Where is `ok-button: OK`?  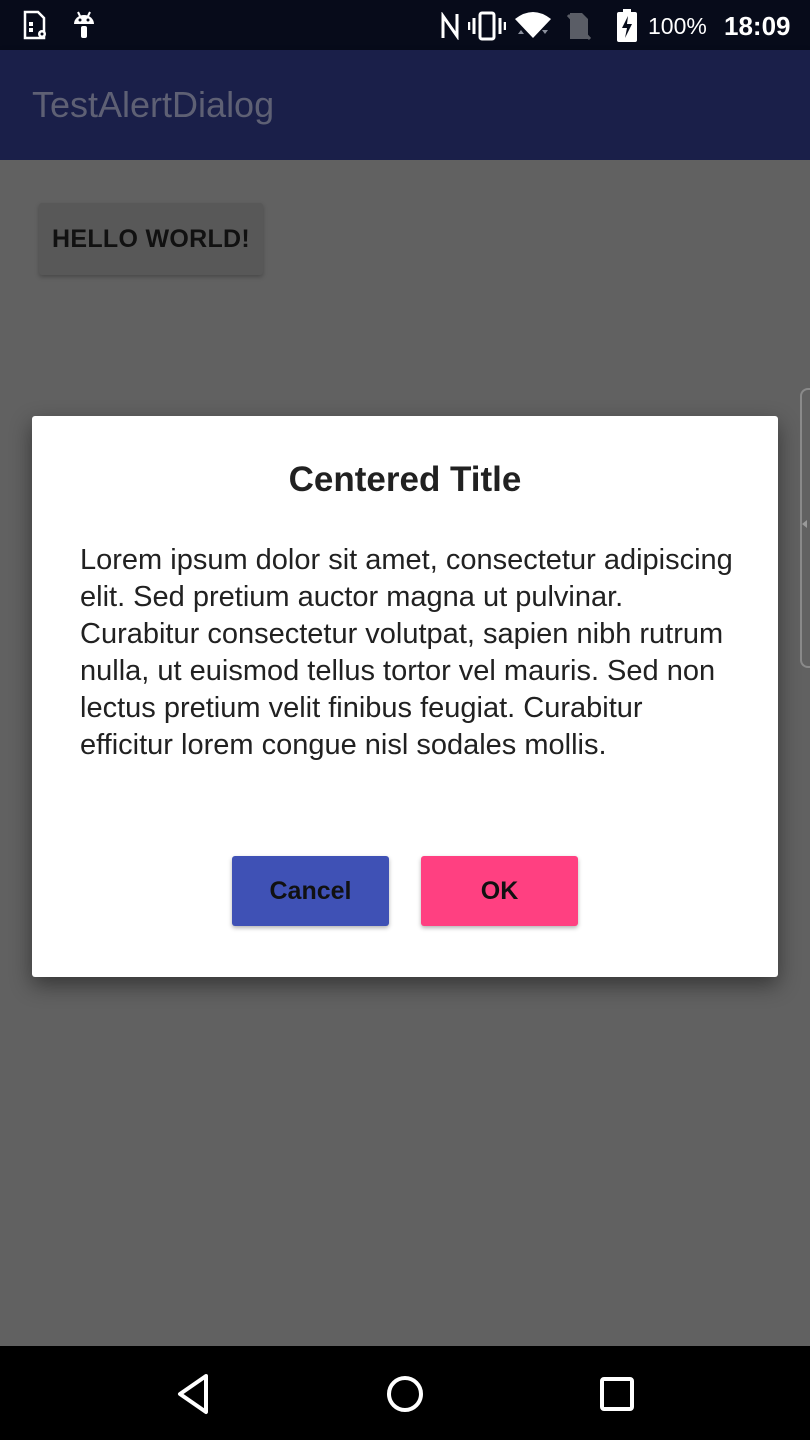
ok-button: OK is located at coordinates (499, 891).